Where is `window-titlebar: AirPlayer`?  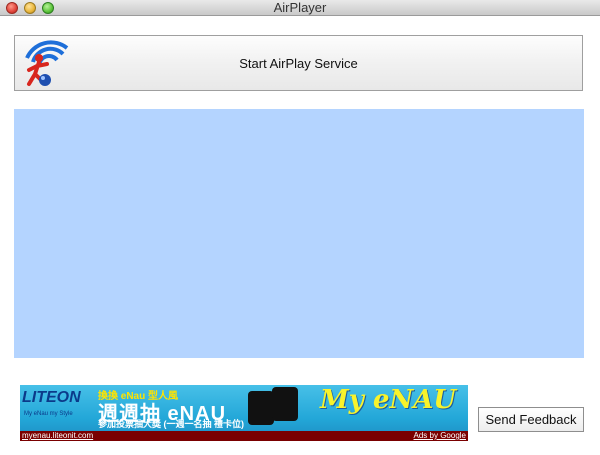
window-titlebar: AirPlayer is located at coordinates (300, 8).